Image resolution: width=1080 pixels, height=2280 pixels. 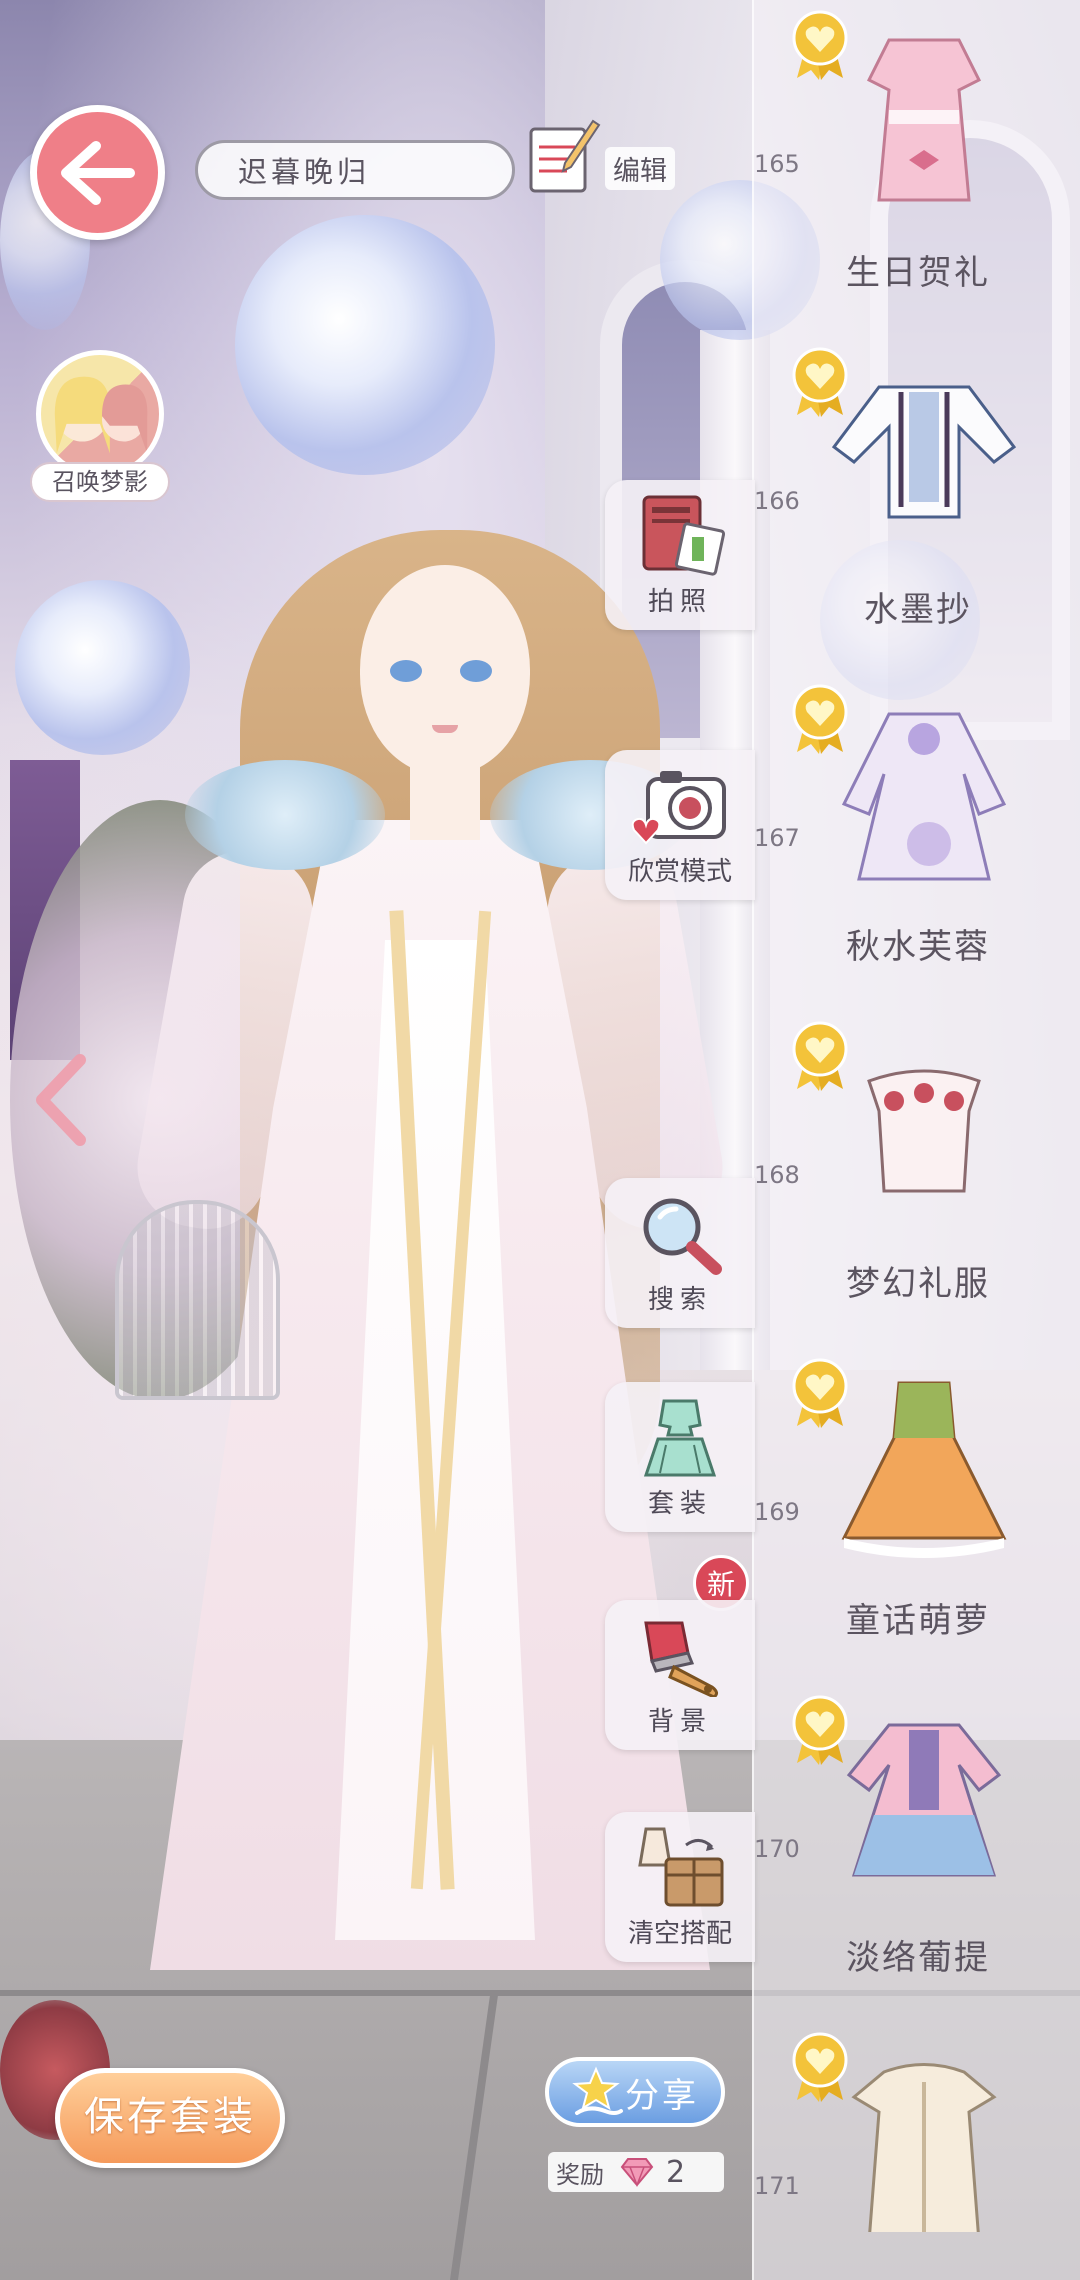 I want to click on camera-heart-icon, so click(x=678, y=808).